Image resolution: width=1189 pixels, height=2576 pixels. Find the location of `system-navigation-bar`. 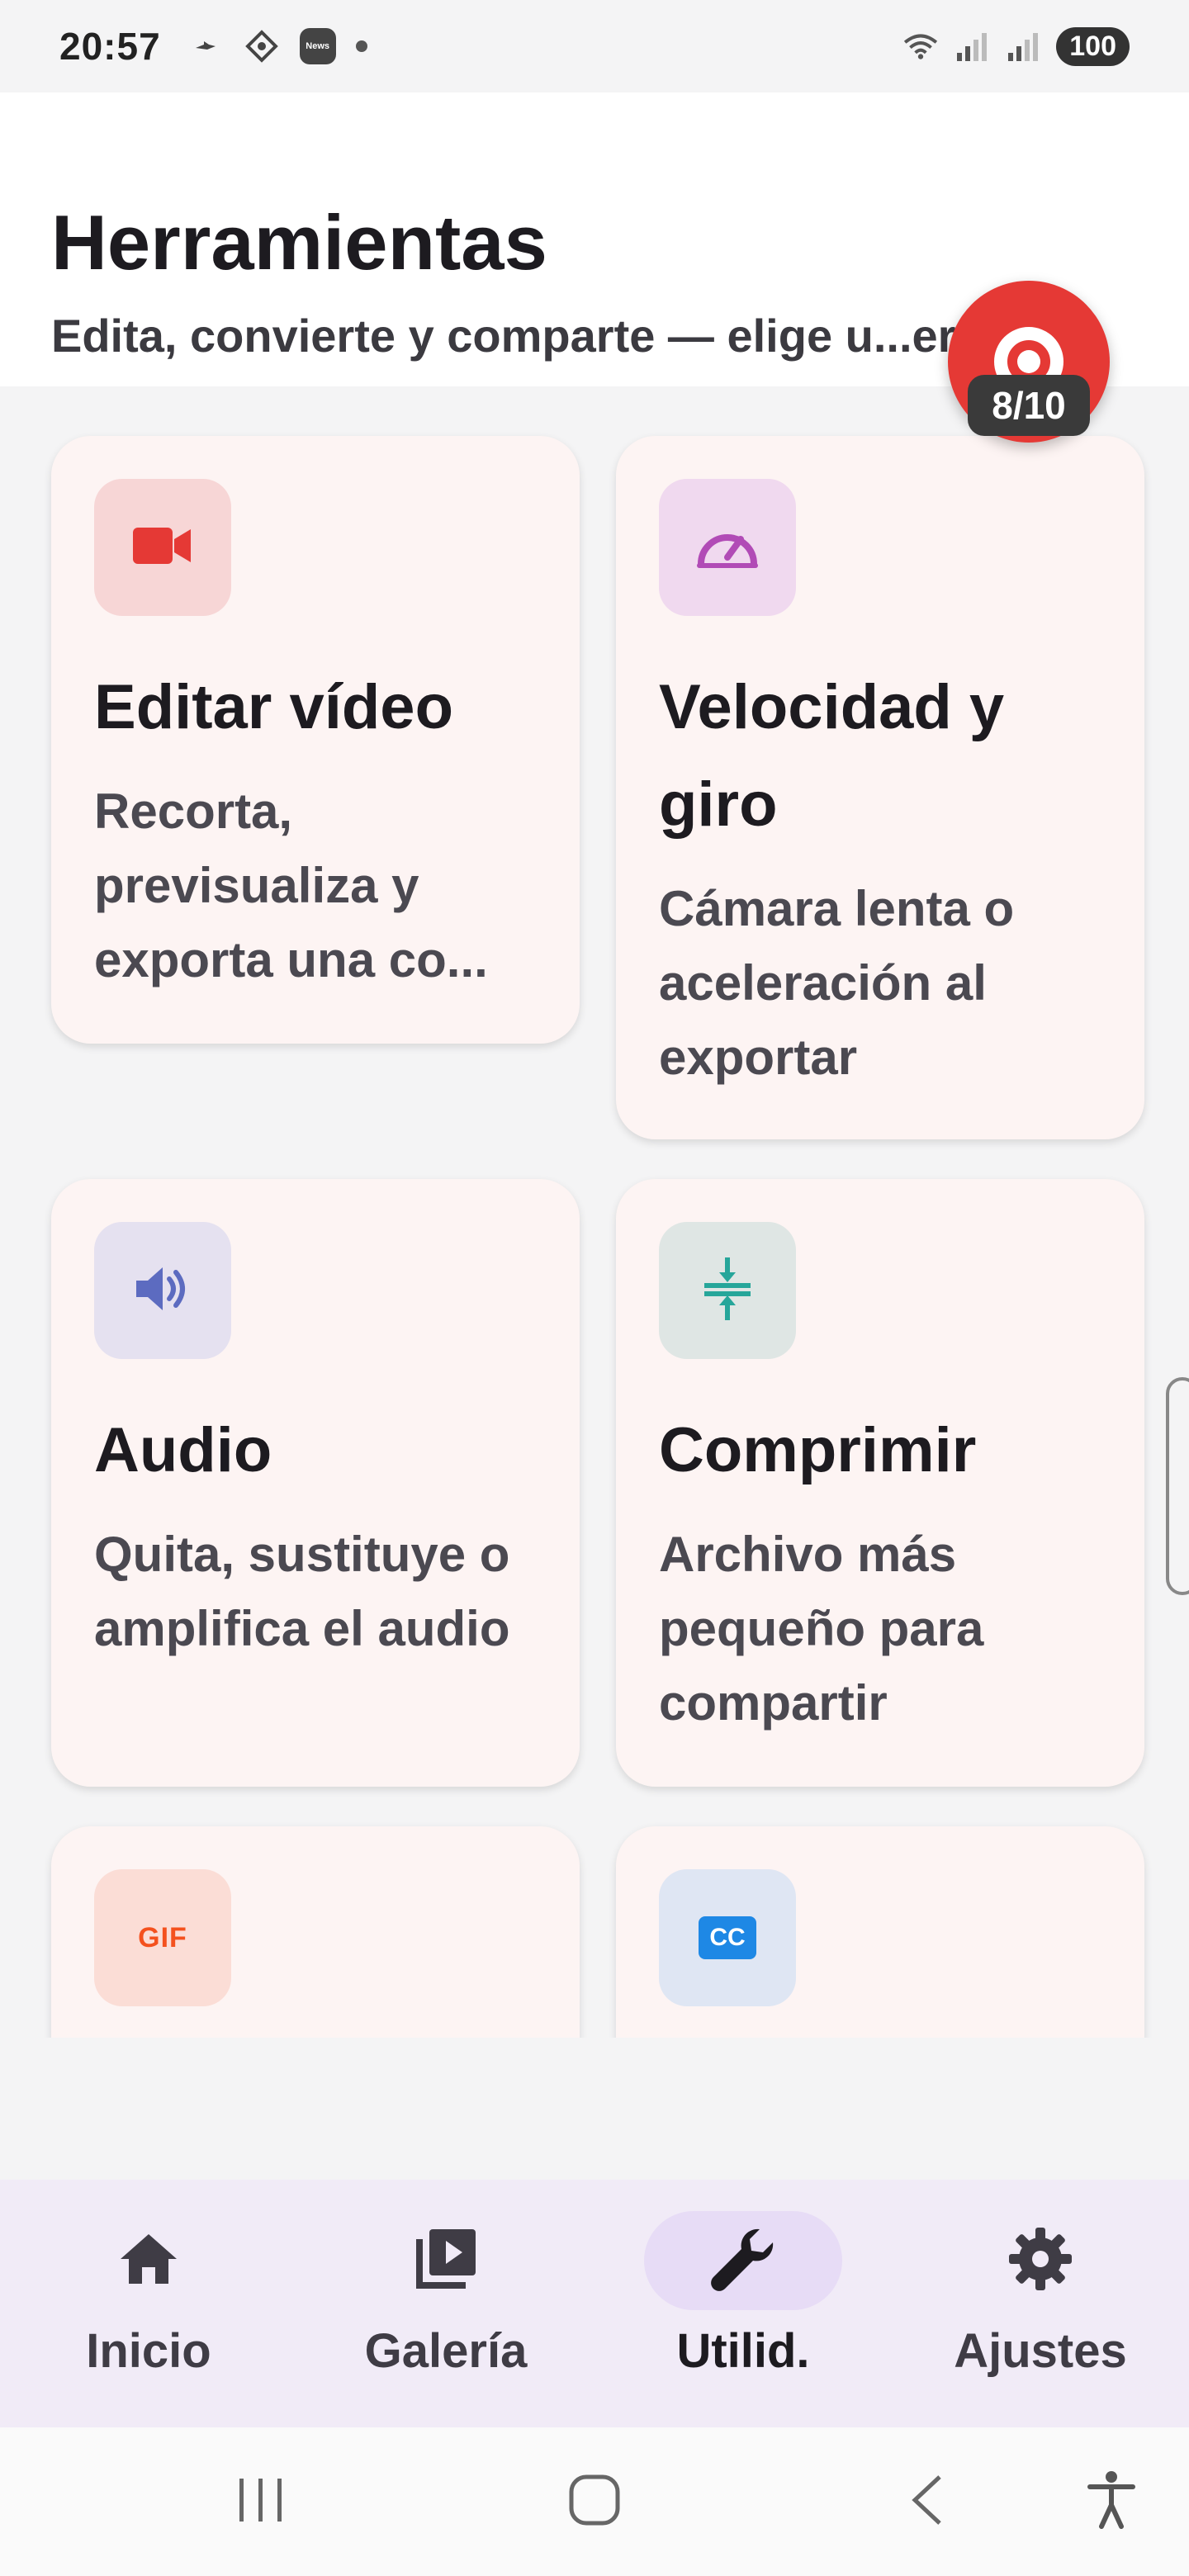

system-navigation-bar is located at coordinates (594, 2501).